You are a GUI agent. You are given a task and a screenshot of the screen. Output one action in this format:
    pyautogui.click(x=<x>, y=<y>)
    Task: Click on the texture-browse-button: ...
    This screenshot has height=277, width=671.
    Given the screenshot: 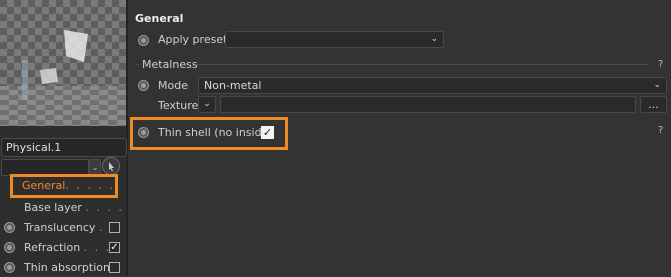 What is the action you would take?
    pyautogui.click(x=653, y=104)
    